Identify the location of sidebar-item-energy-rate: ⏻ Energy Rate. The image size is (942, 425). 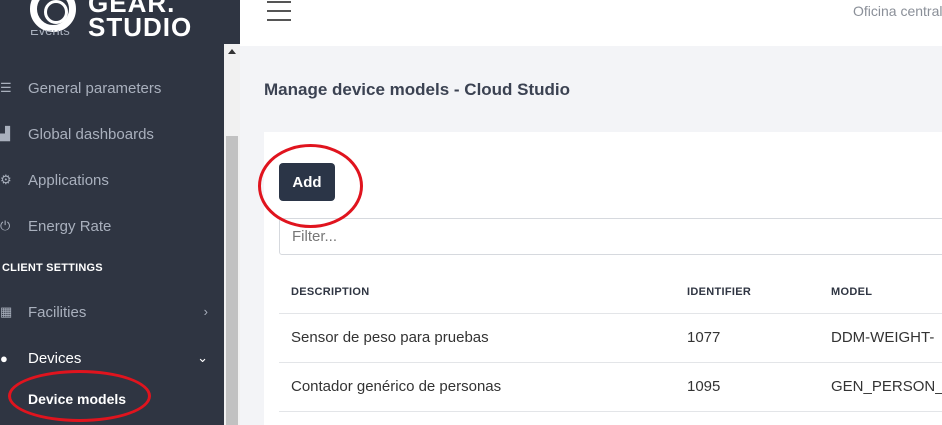
(112, 226).